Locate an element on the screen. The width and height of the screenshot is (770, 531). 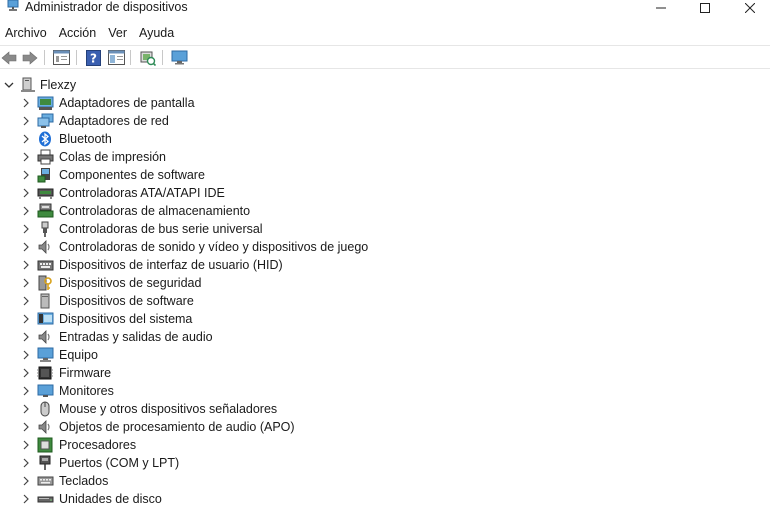
scan-hardware-button is located at coordinates (147, 57).